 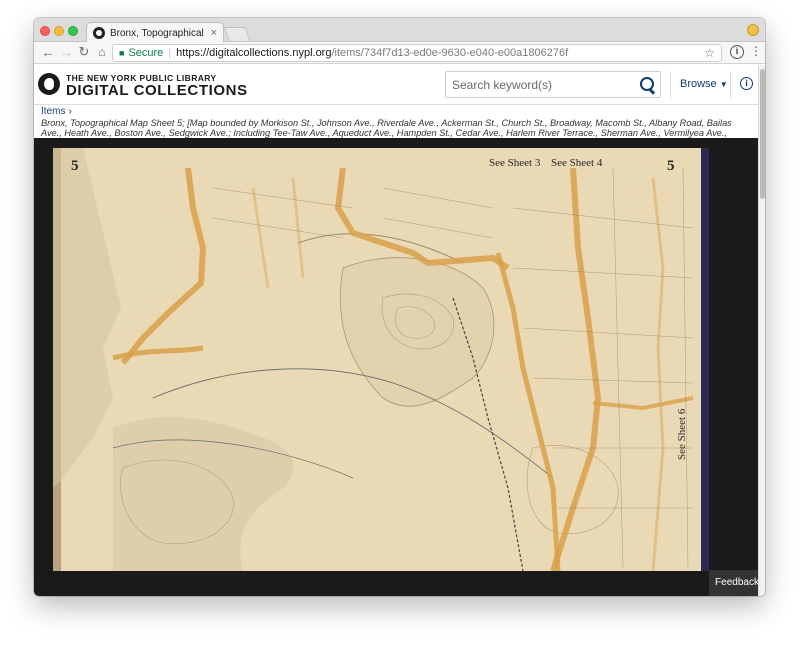 What do you see at coordinates (59, 31) in the screenshot?
I see `minimize-window-button` at bounding box center [59, 31].